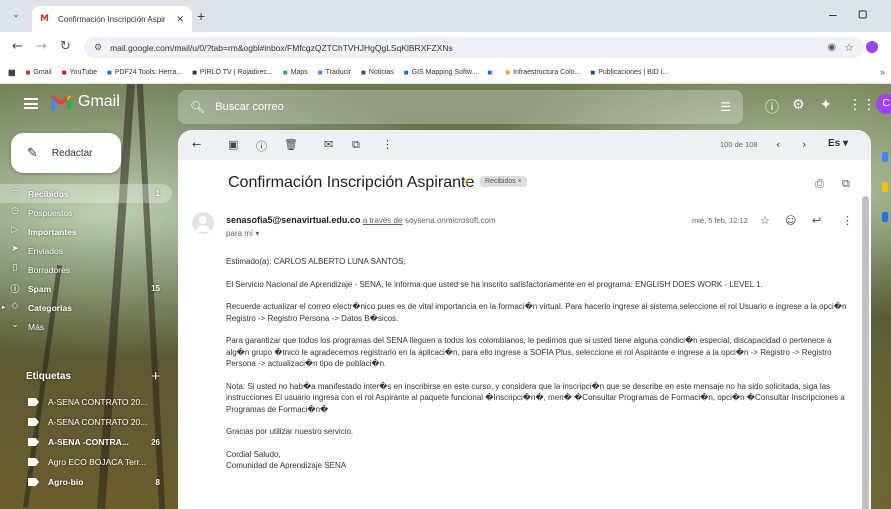  What do you see at coordinates (157, 482) in the screenshot?
I see `label-count: 8` at bounding box center [157, 482].